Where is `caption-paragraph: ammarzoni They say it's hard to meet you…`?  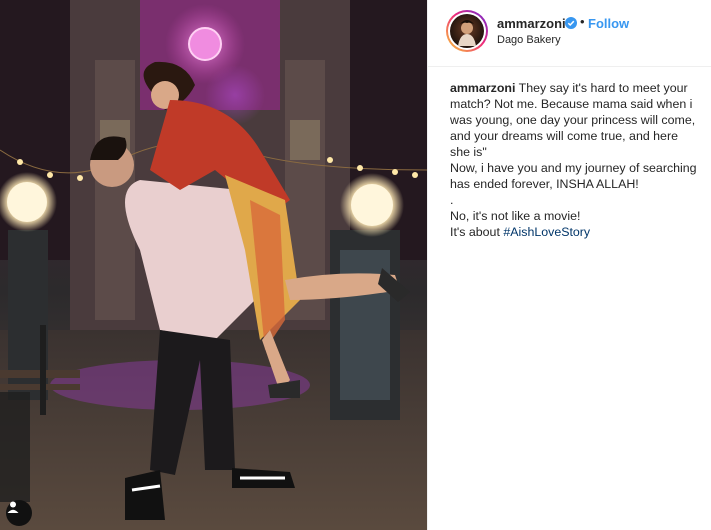 caption-paragraph: ammarzoni They say it's hard to meet you… is located at coordinates (575, 120).